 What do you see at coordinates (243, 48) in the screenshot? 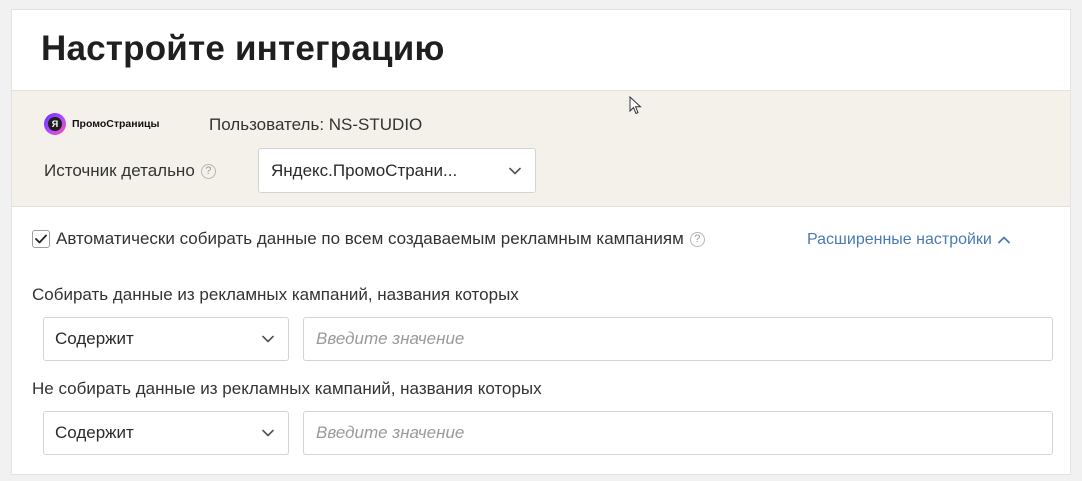
I see `page-title: Настройте интеграцию` at bounding box center [243, 48].